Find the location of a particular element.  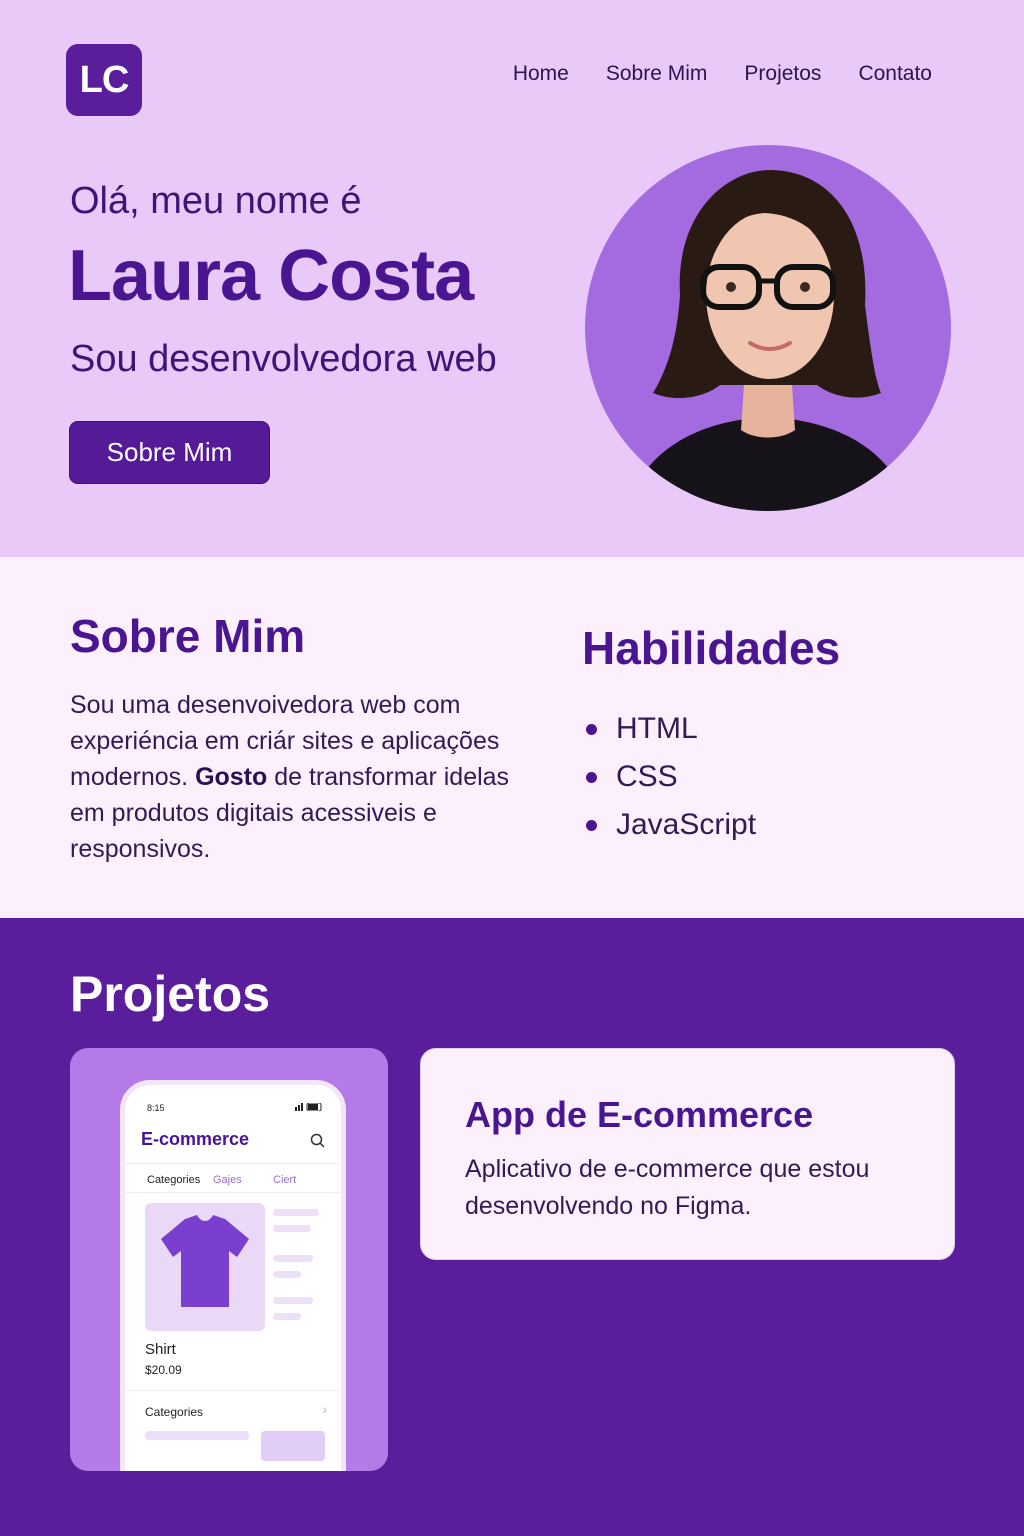

product-name: Shirt is located at coordinates (160, 1349).